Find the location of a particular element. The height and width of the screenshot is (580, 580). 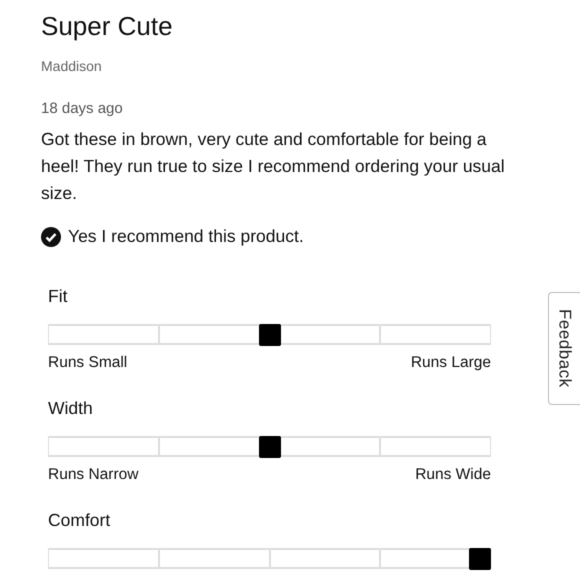

feedback-tab: Feedback is located at coordinates (564, 348).